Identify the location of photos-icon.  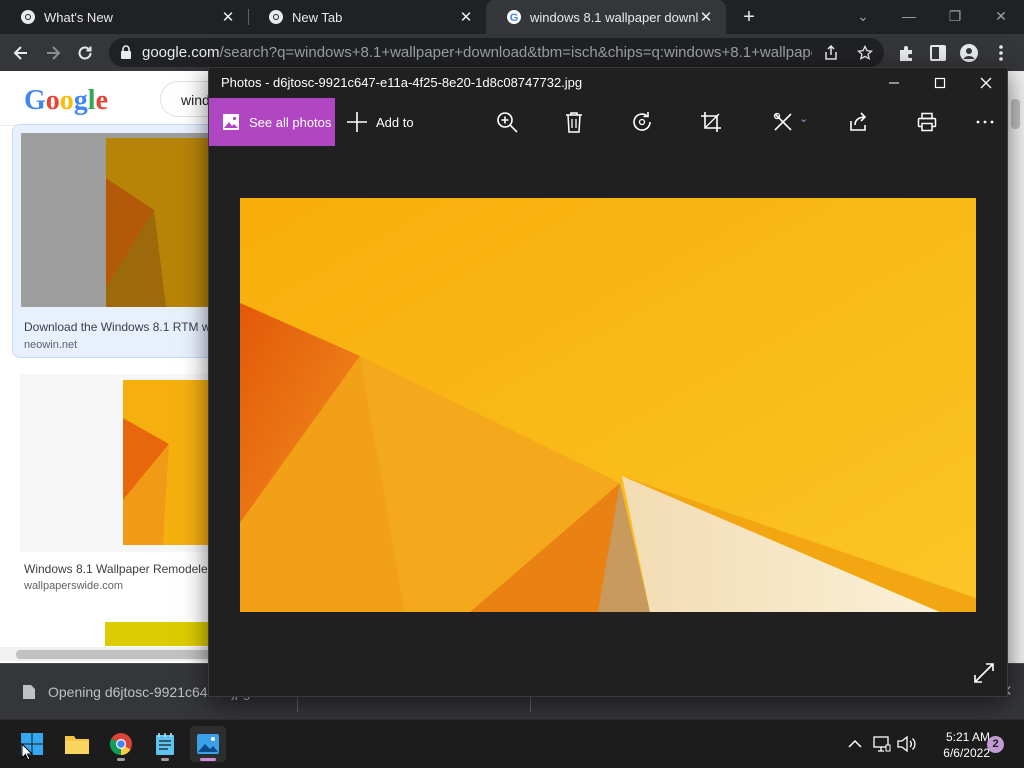
(208, 744).